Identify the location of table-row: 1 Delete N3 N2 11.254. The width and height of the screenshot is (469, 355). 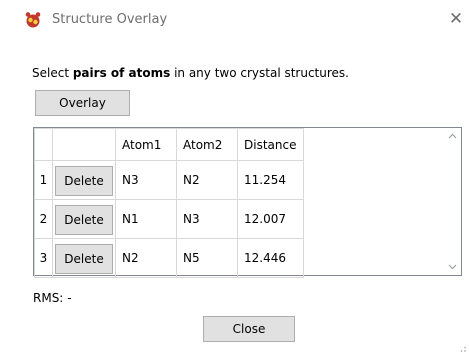
(169, 180).